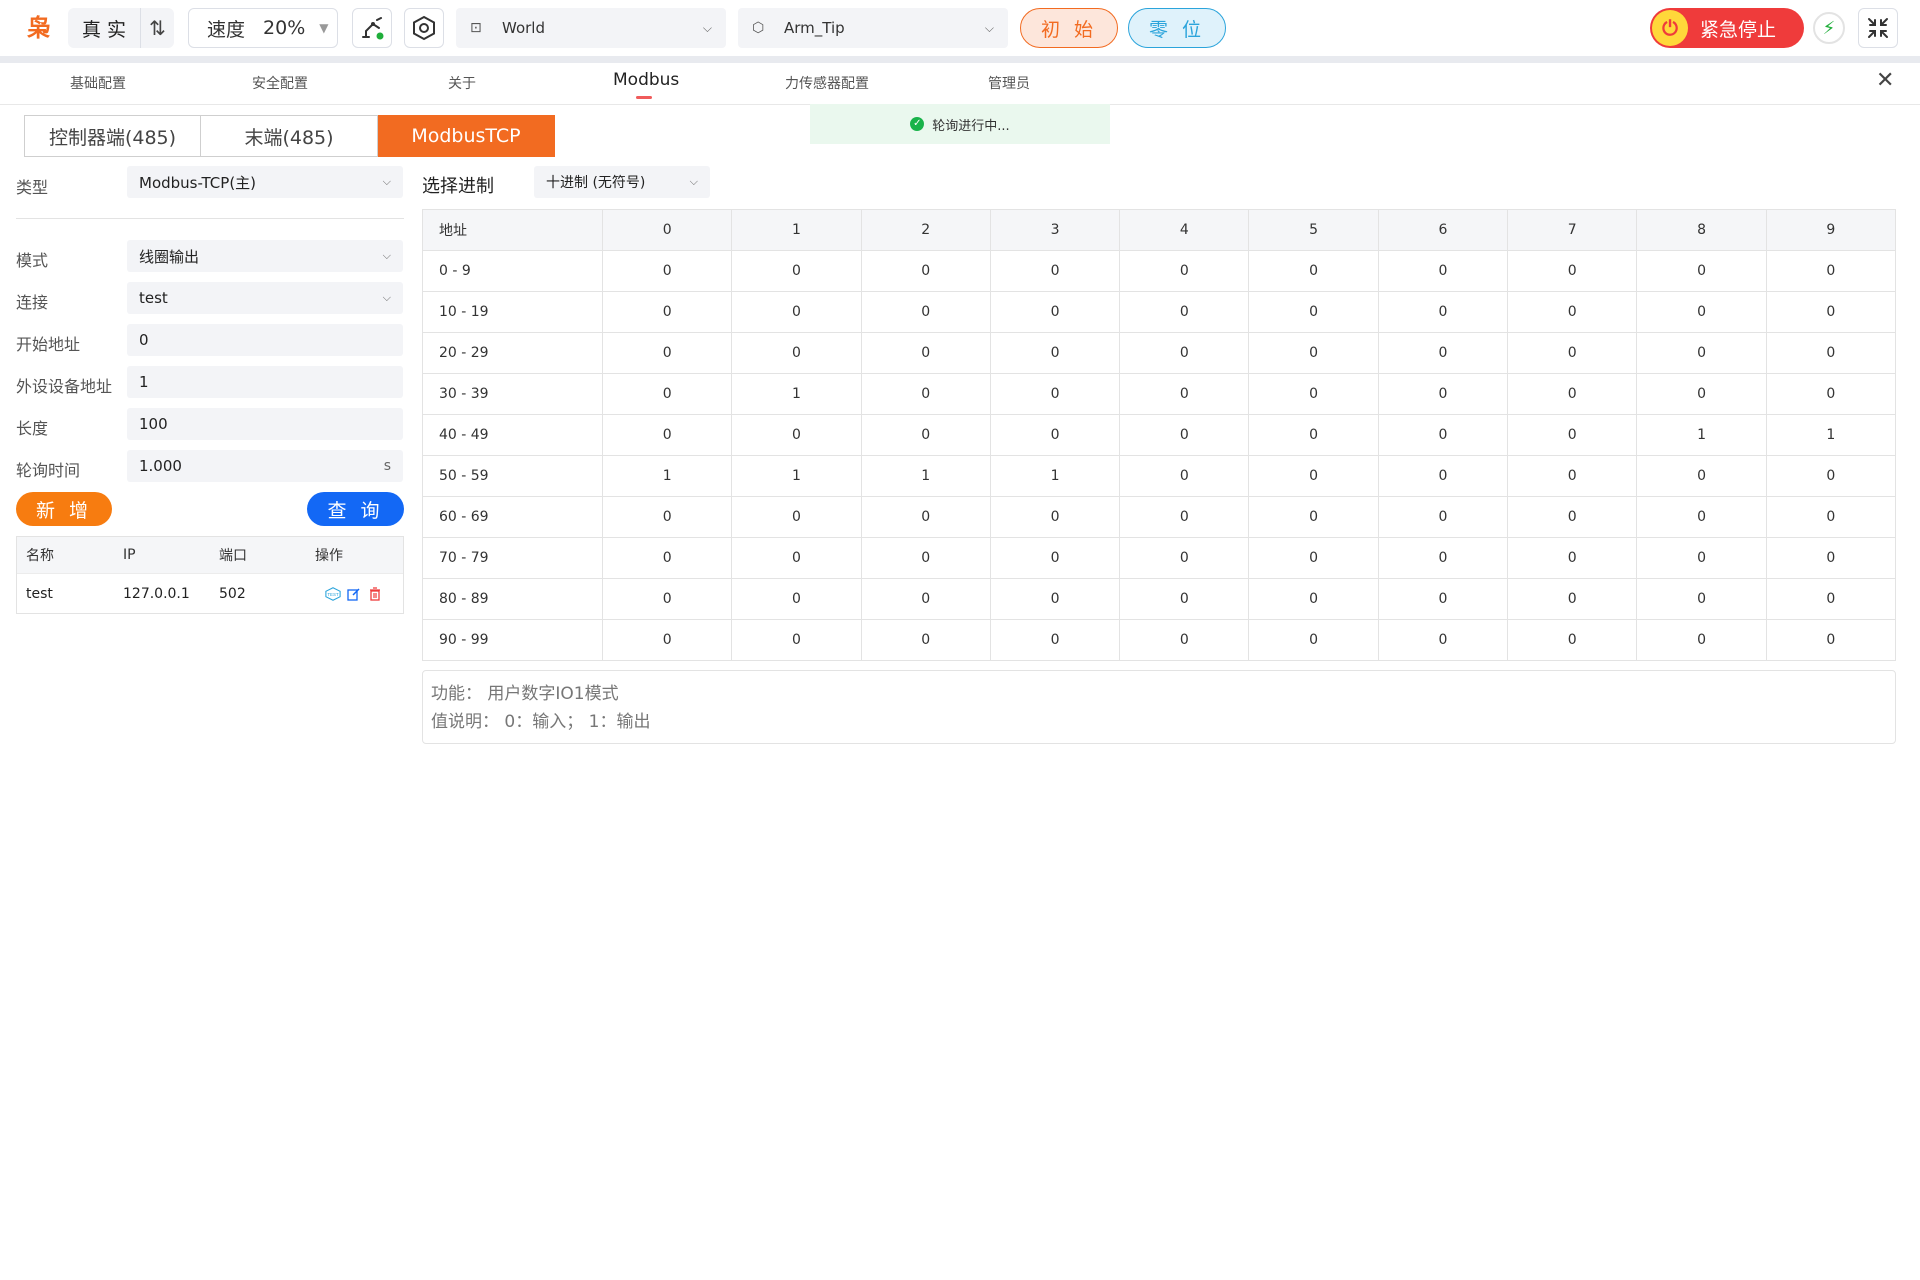 This screenshot has width=1920, height=1280. I want to click on coordinate-frame-select: ⊡ World ⌵, so click(591, 28).